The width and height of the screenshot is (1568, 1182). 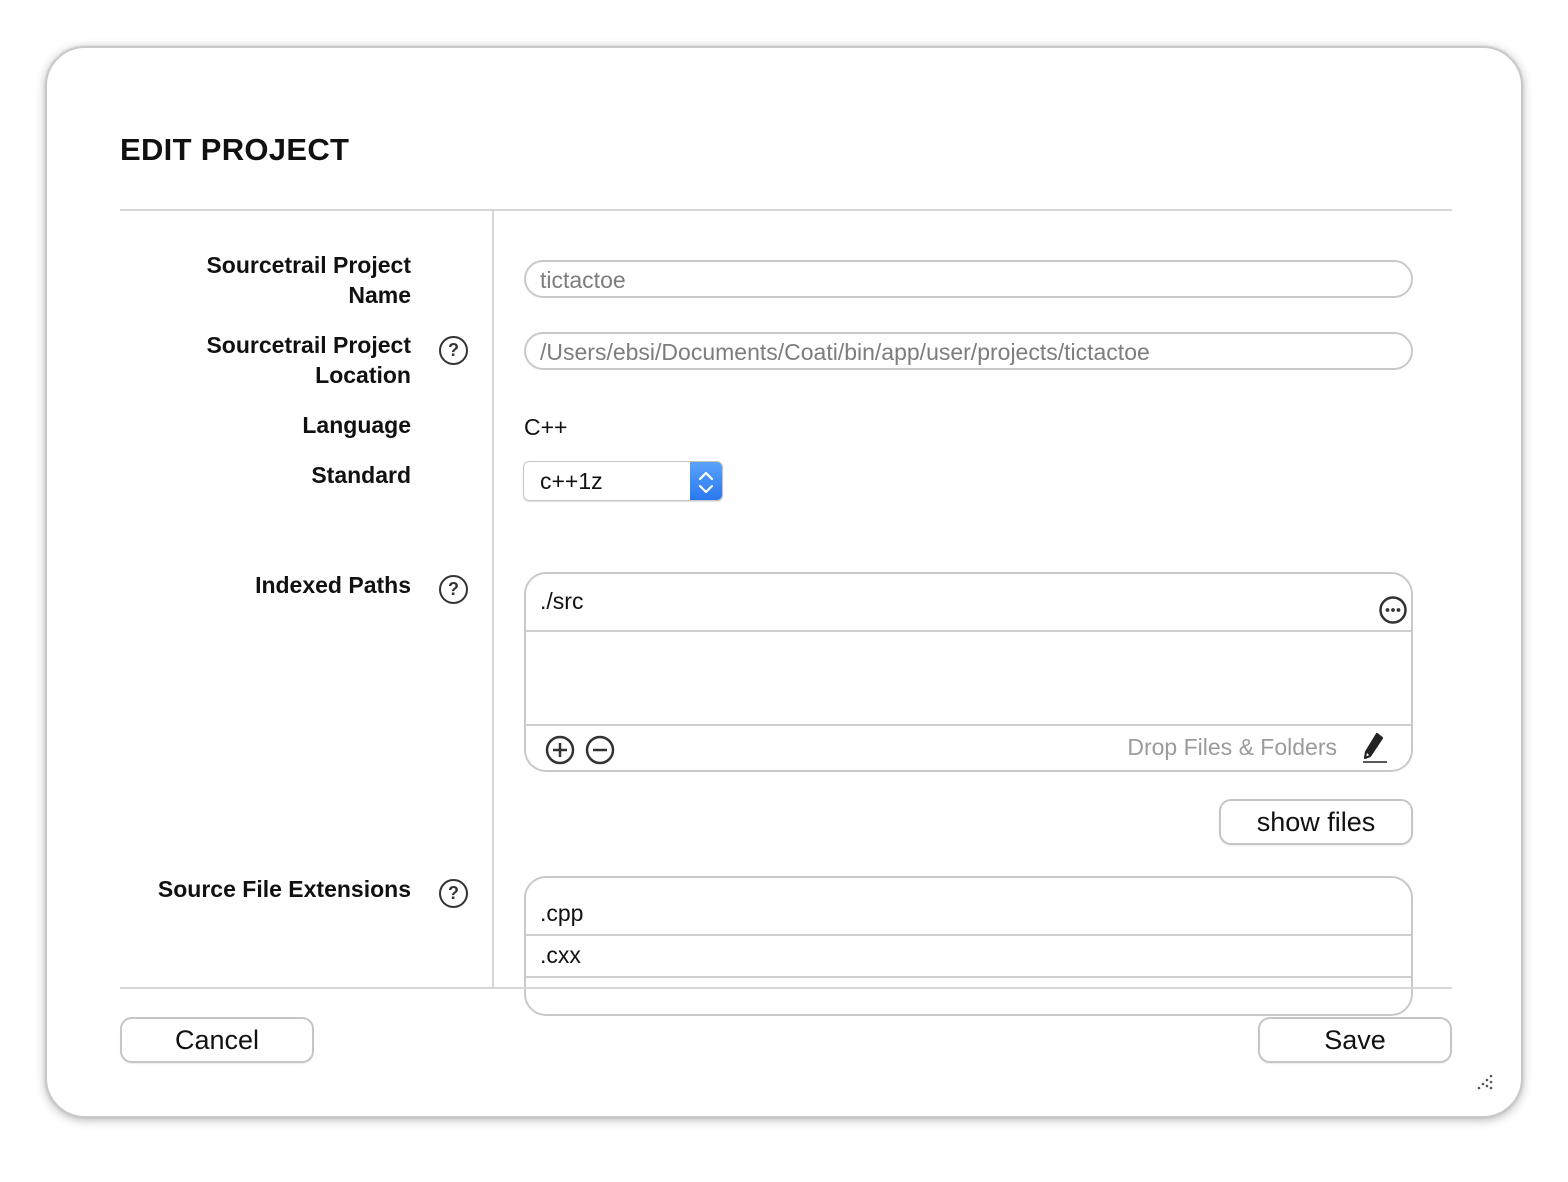 What do you see at coordinates (361, 475) in the screenshot?
I see `standard-label: Standard` at bounding box center [361, 475].